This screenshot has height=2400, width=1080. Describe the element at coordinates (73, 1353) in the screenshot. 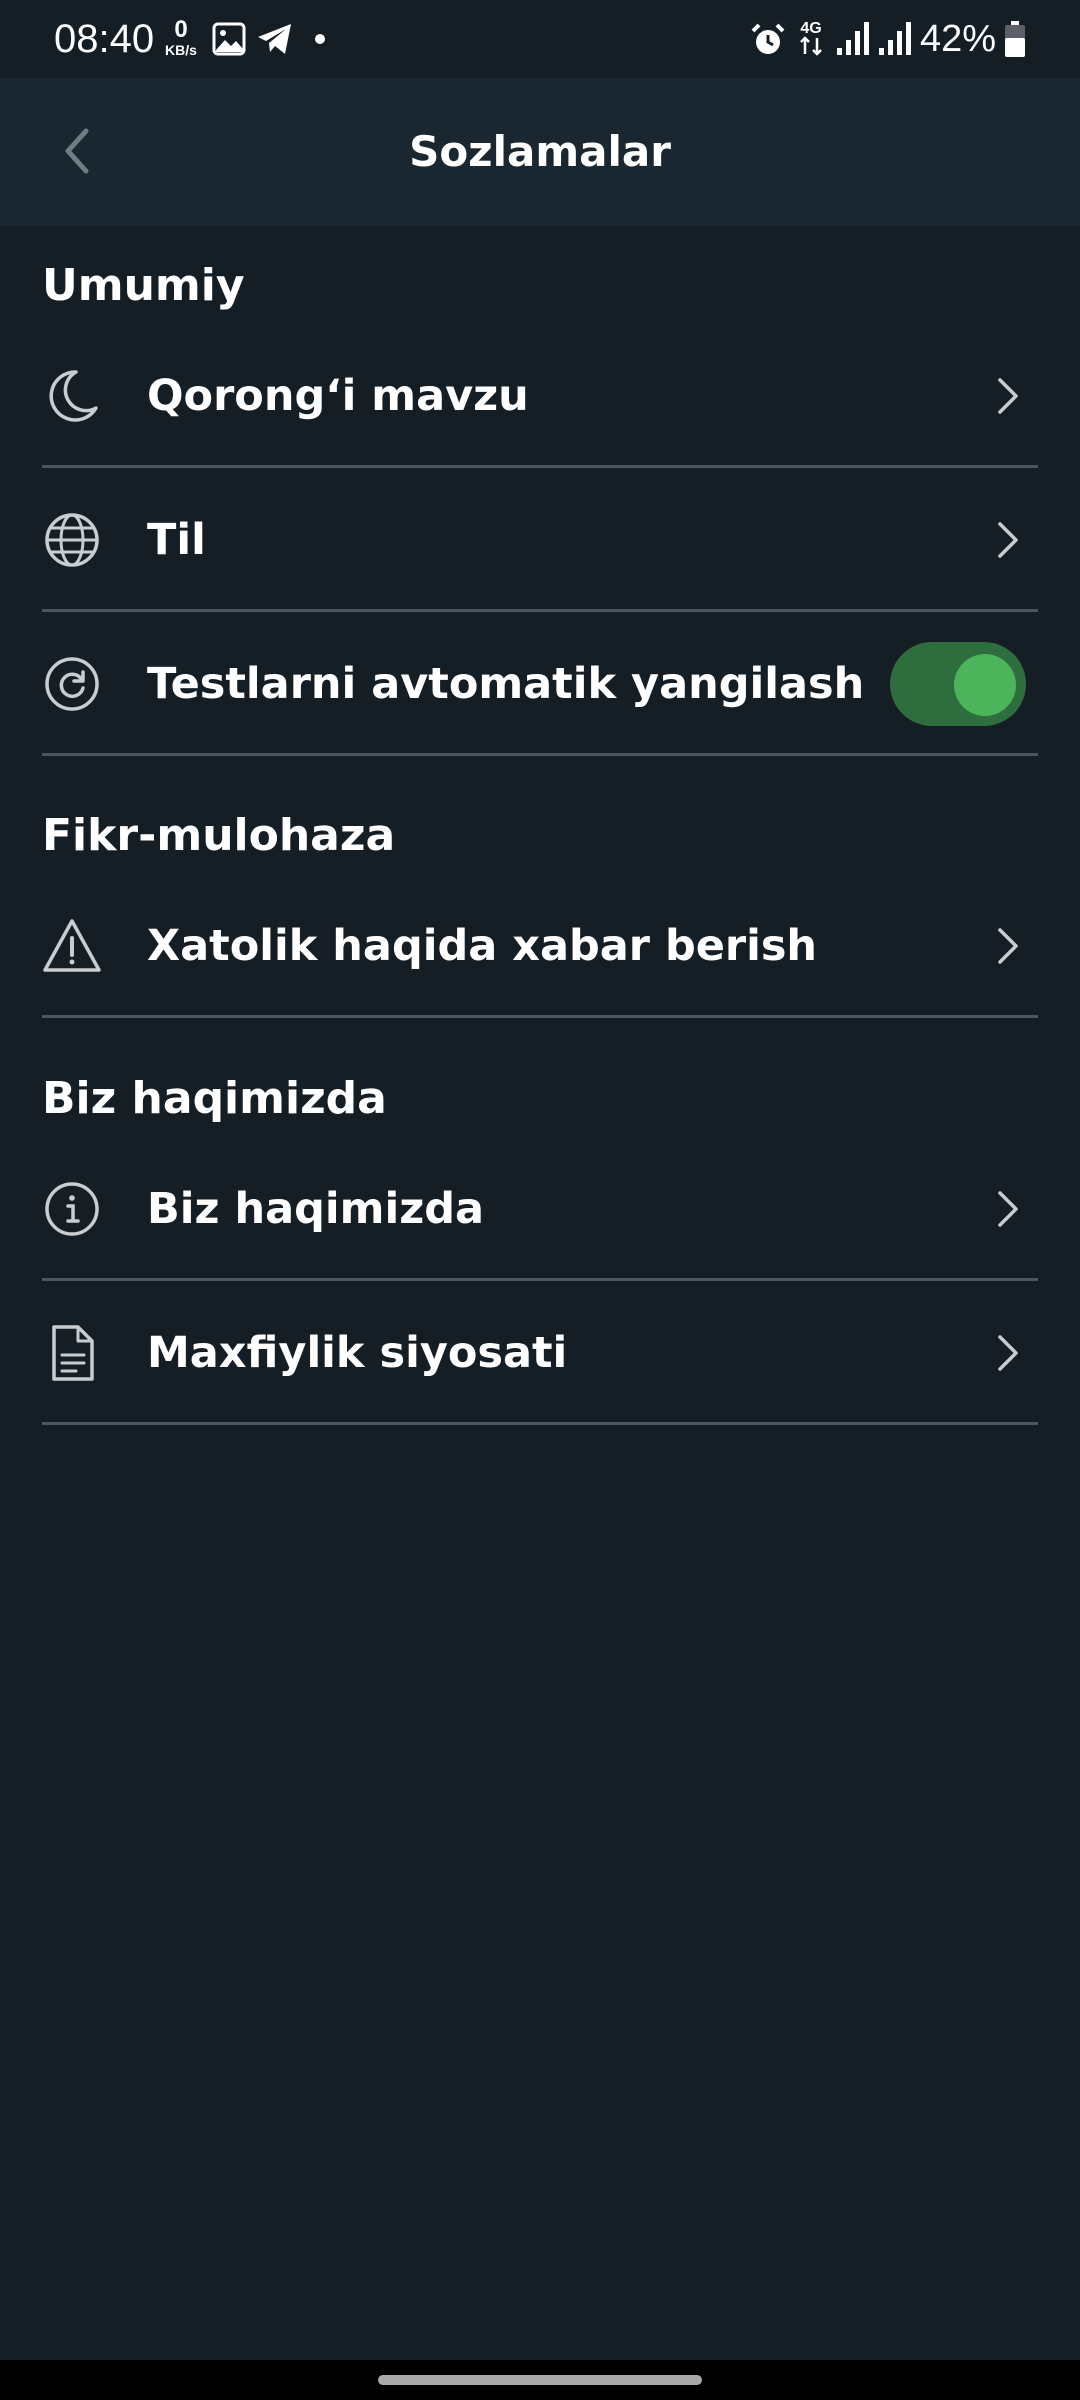

I see `document-icon` at that location.